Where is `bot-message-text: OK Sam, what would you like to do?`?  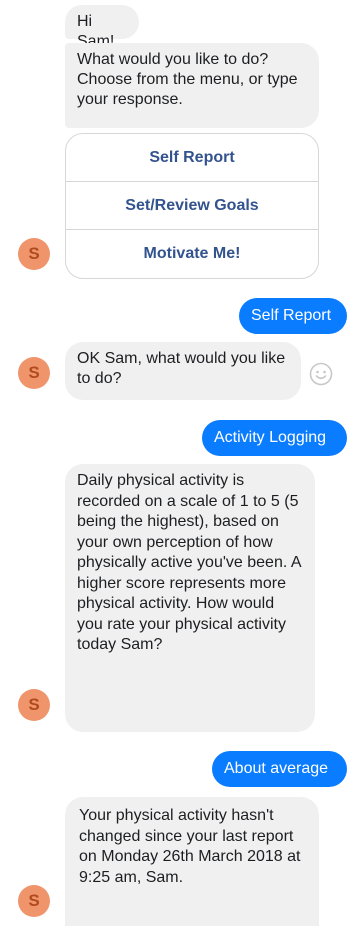 bot-message-text: OK Sam, what would you like to do? is located at coordinates (181, 368).